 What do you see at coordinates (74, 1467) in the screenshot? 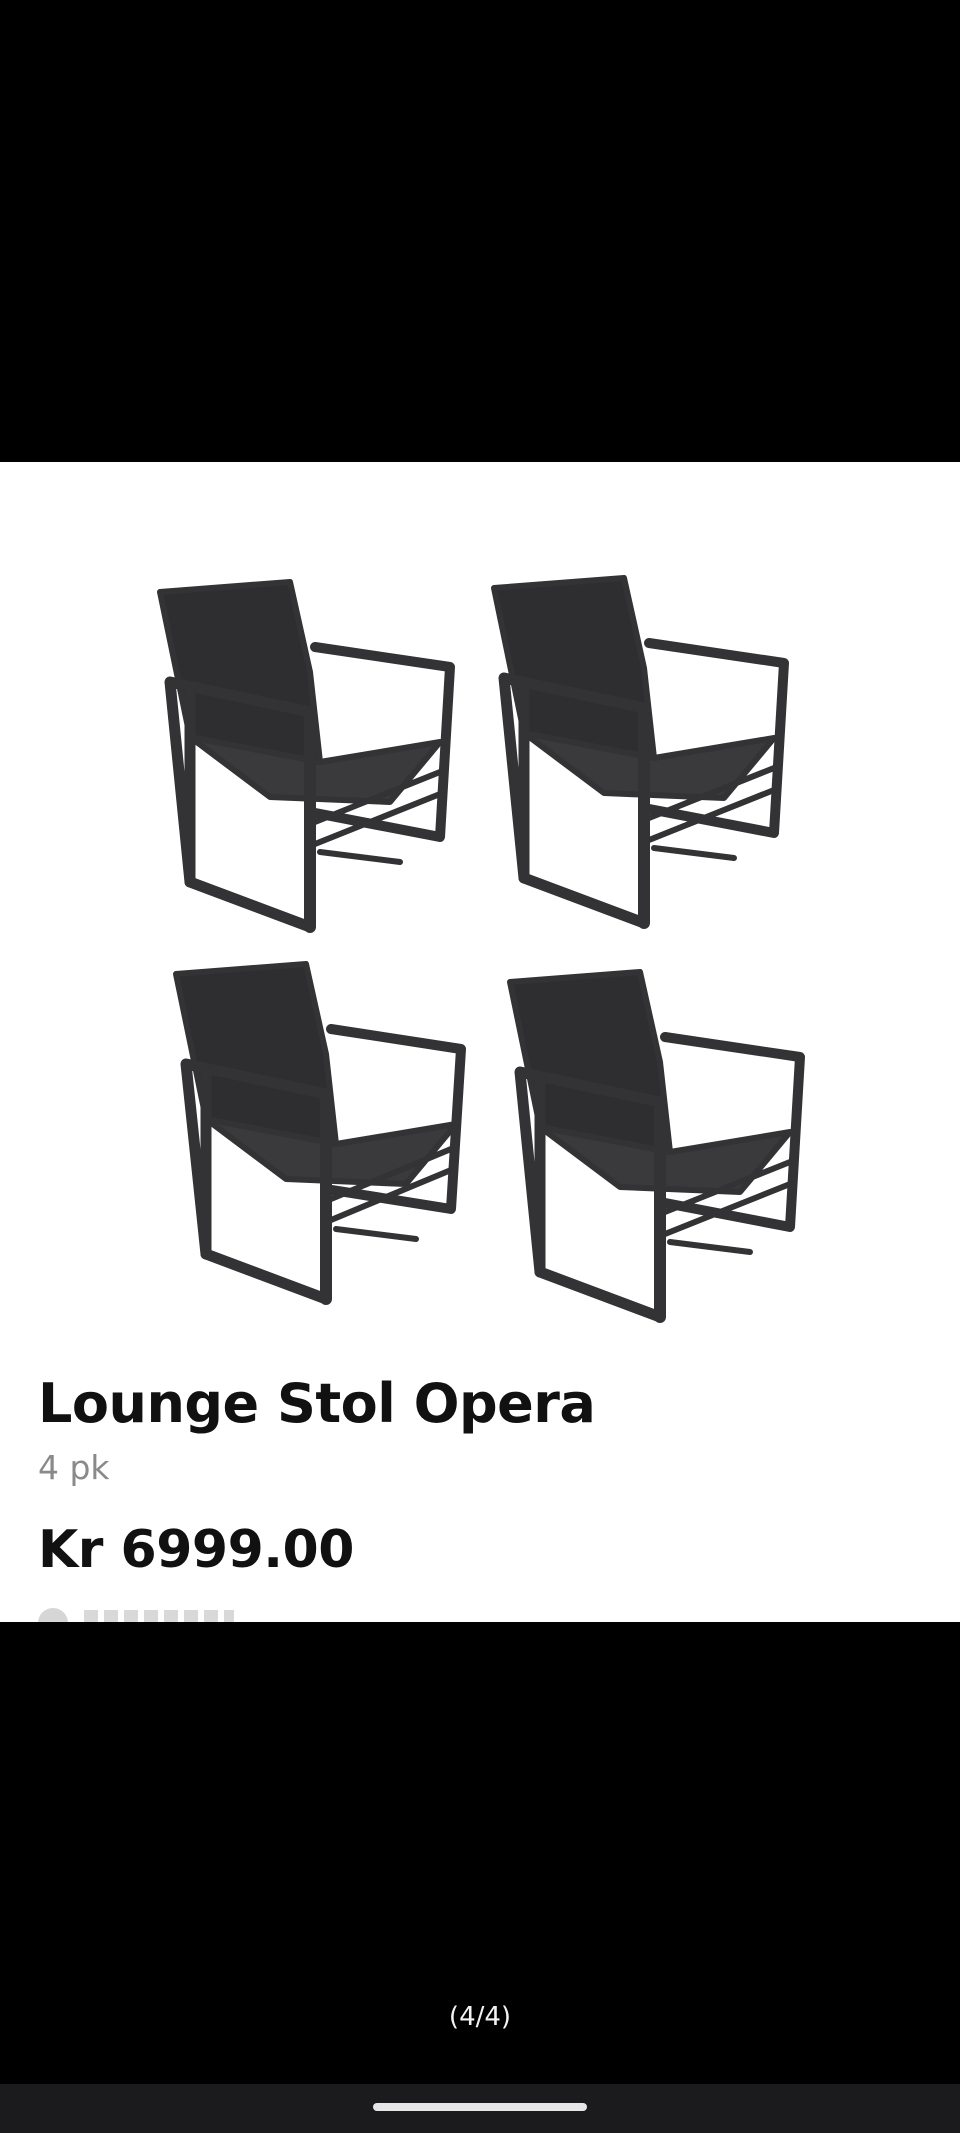
I see `product-quantity: 4 pk` at bounding box center [74, 1467].